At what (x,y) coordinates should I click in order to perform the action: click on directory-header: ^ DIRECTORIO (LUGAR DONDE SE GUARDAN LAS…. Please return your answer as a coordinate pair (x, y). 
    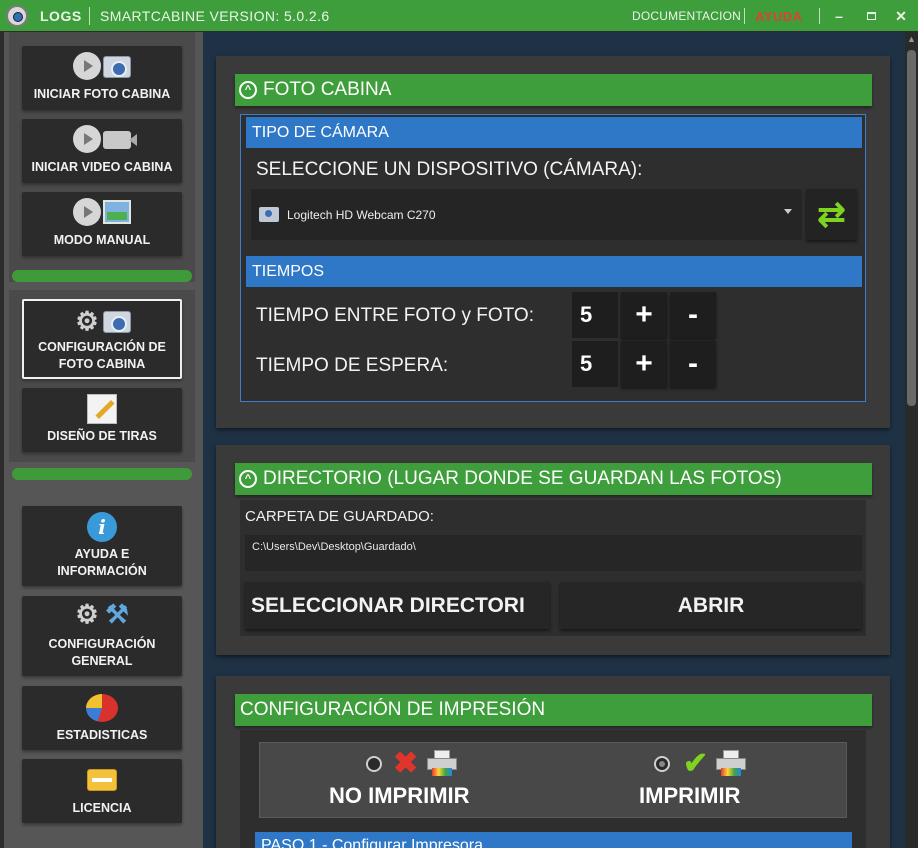
    Looking at the image, I should click on (553, 479).